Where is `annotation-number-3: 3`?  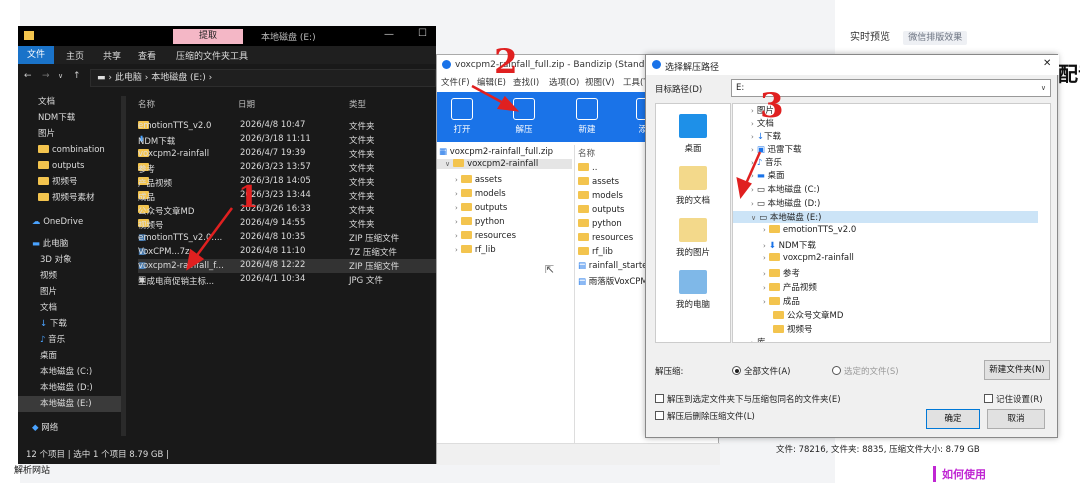 annotation-number-3: 3 is located at coordinates (772, 106).